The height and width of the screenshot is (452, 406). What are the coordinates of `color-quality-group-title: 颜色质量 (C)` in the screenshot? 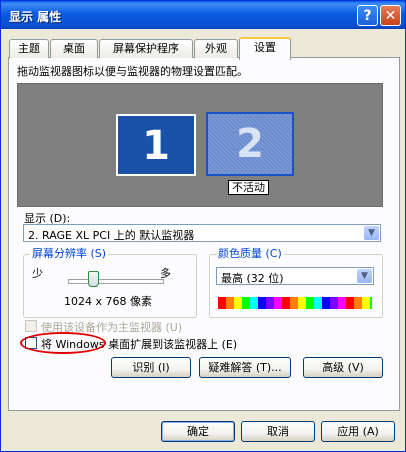 It's located at (250, 253).